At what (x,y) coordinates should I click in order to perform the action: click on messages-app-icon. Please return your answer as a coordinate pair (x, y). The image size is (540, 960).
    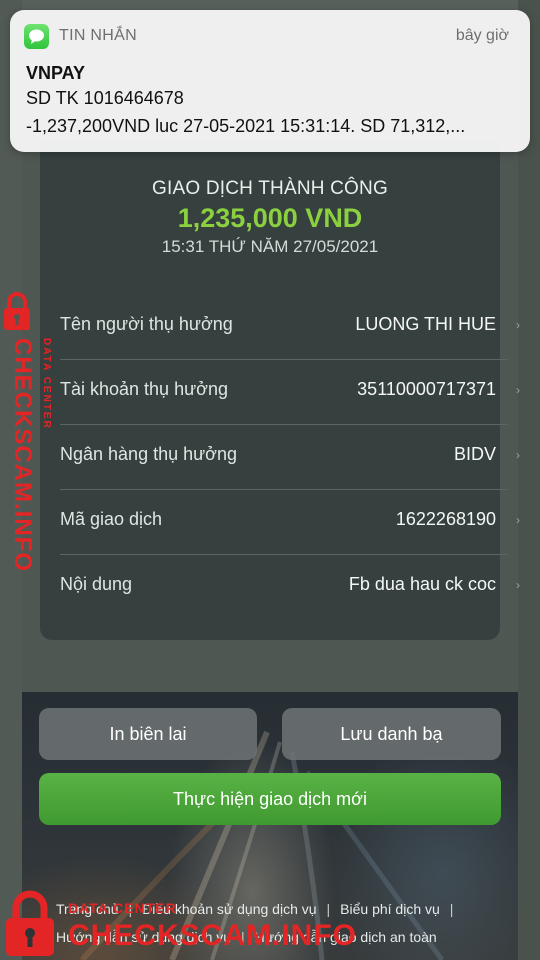
    Looking at the image, I should click on (36, 36).